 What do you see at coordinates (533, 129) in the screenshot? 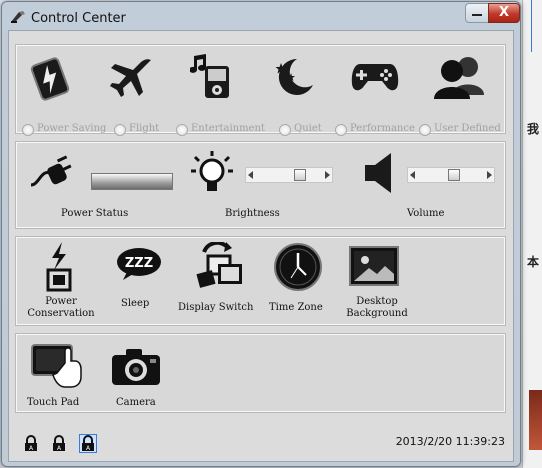
I see `background-text: 我` at bounding box center [533, 129].